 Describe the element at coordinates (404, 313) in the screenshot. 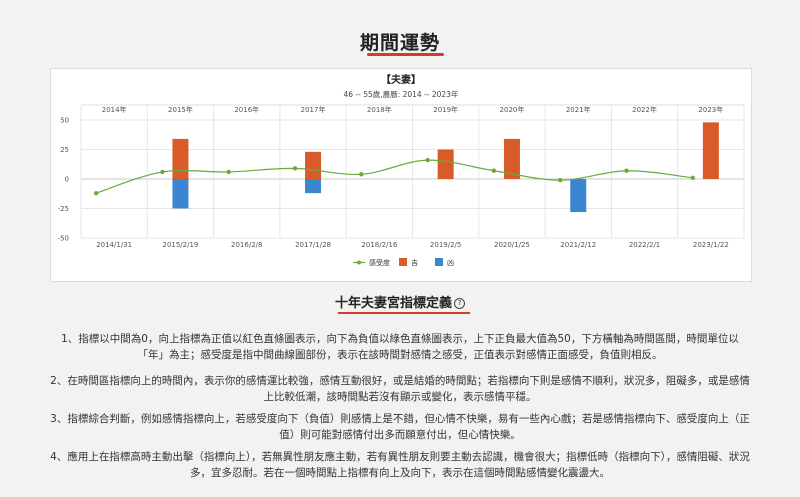

I see `section-underline` at that location.